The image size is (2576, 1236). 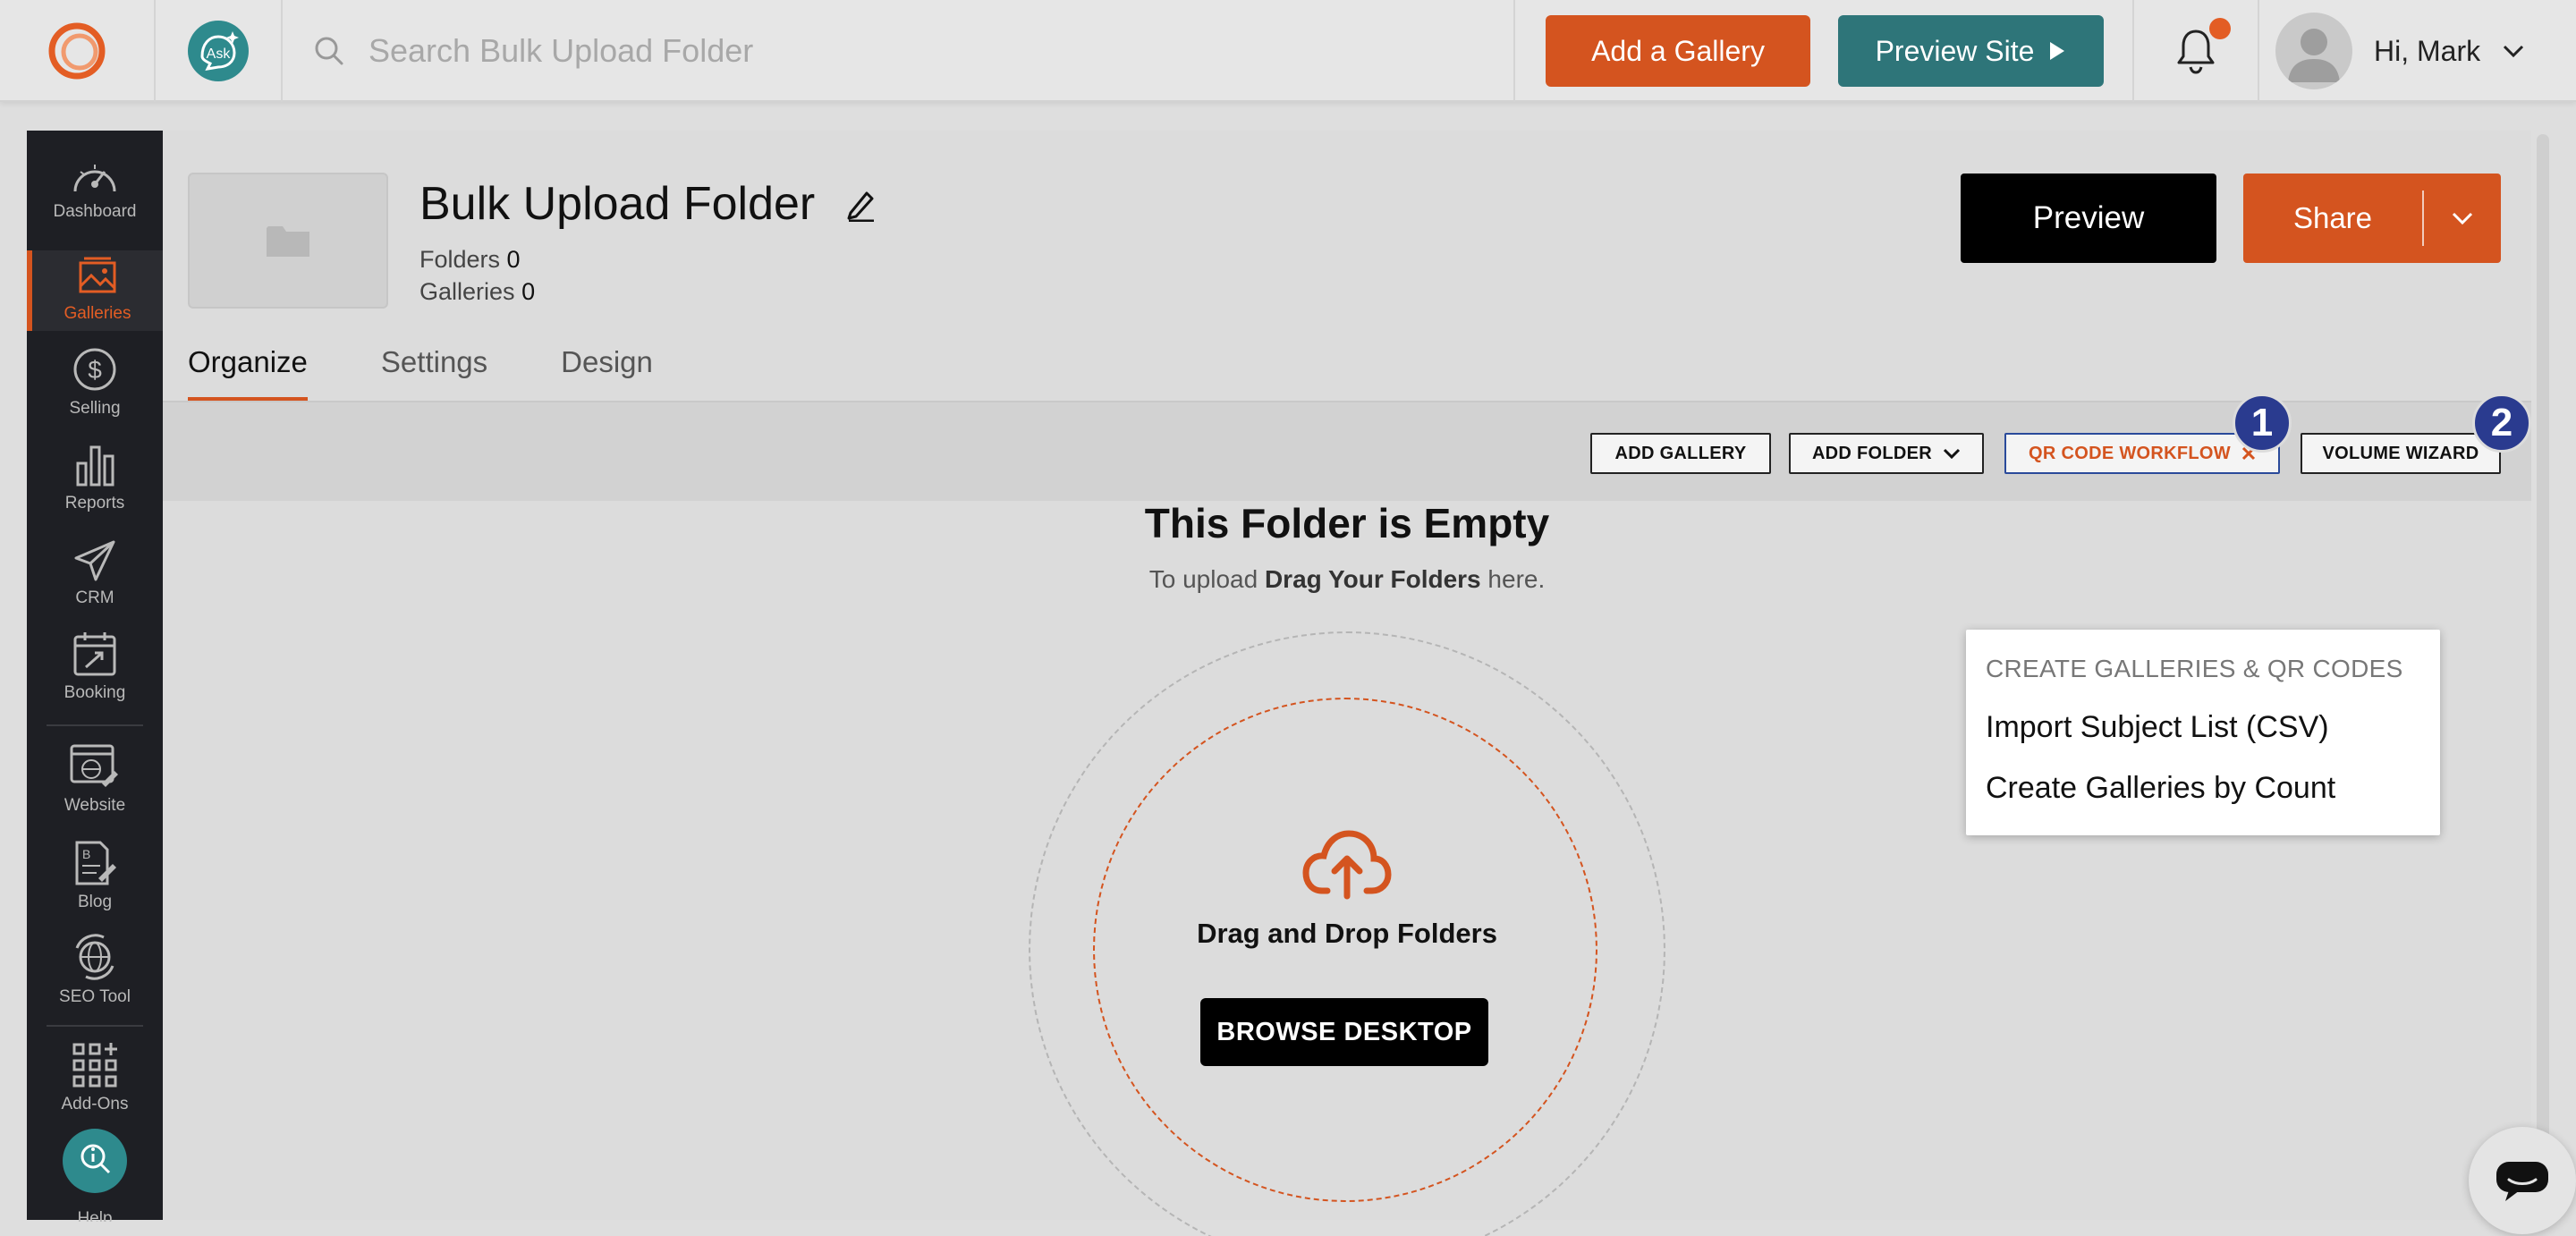 What do you see at coordinates (2194, 668) in the screenshot?
I see `dropdown-heading: CREATE GALLERIES & QR CODES` at bounding box center [2194, 668].